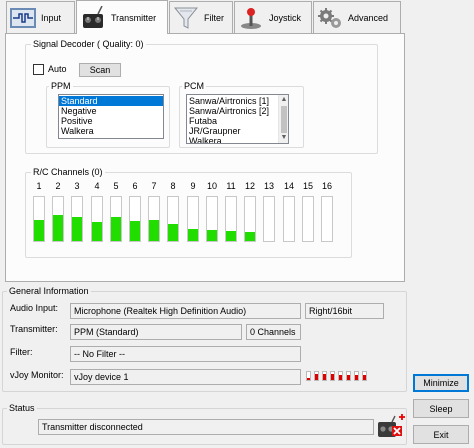 This screenshot has width=474, height=448. I want to click on filter-field: -- No Filter --, so click(185, 354).